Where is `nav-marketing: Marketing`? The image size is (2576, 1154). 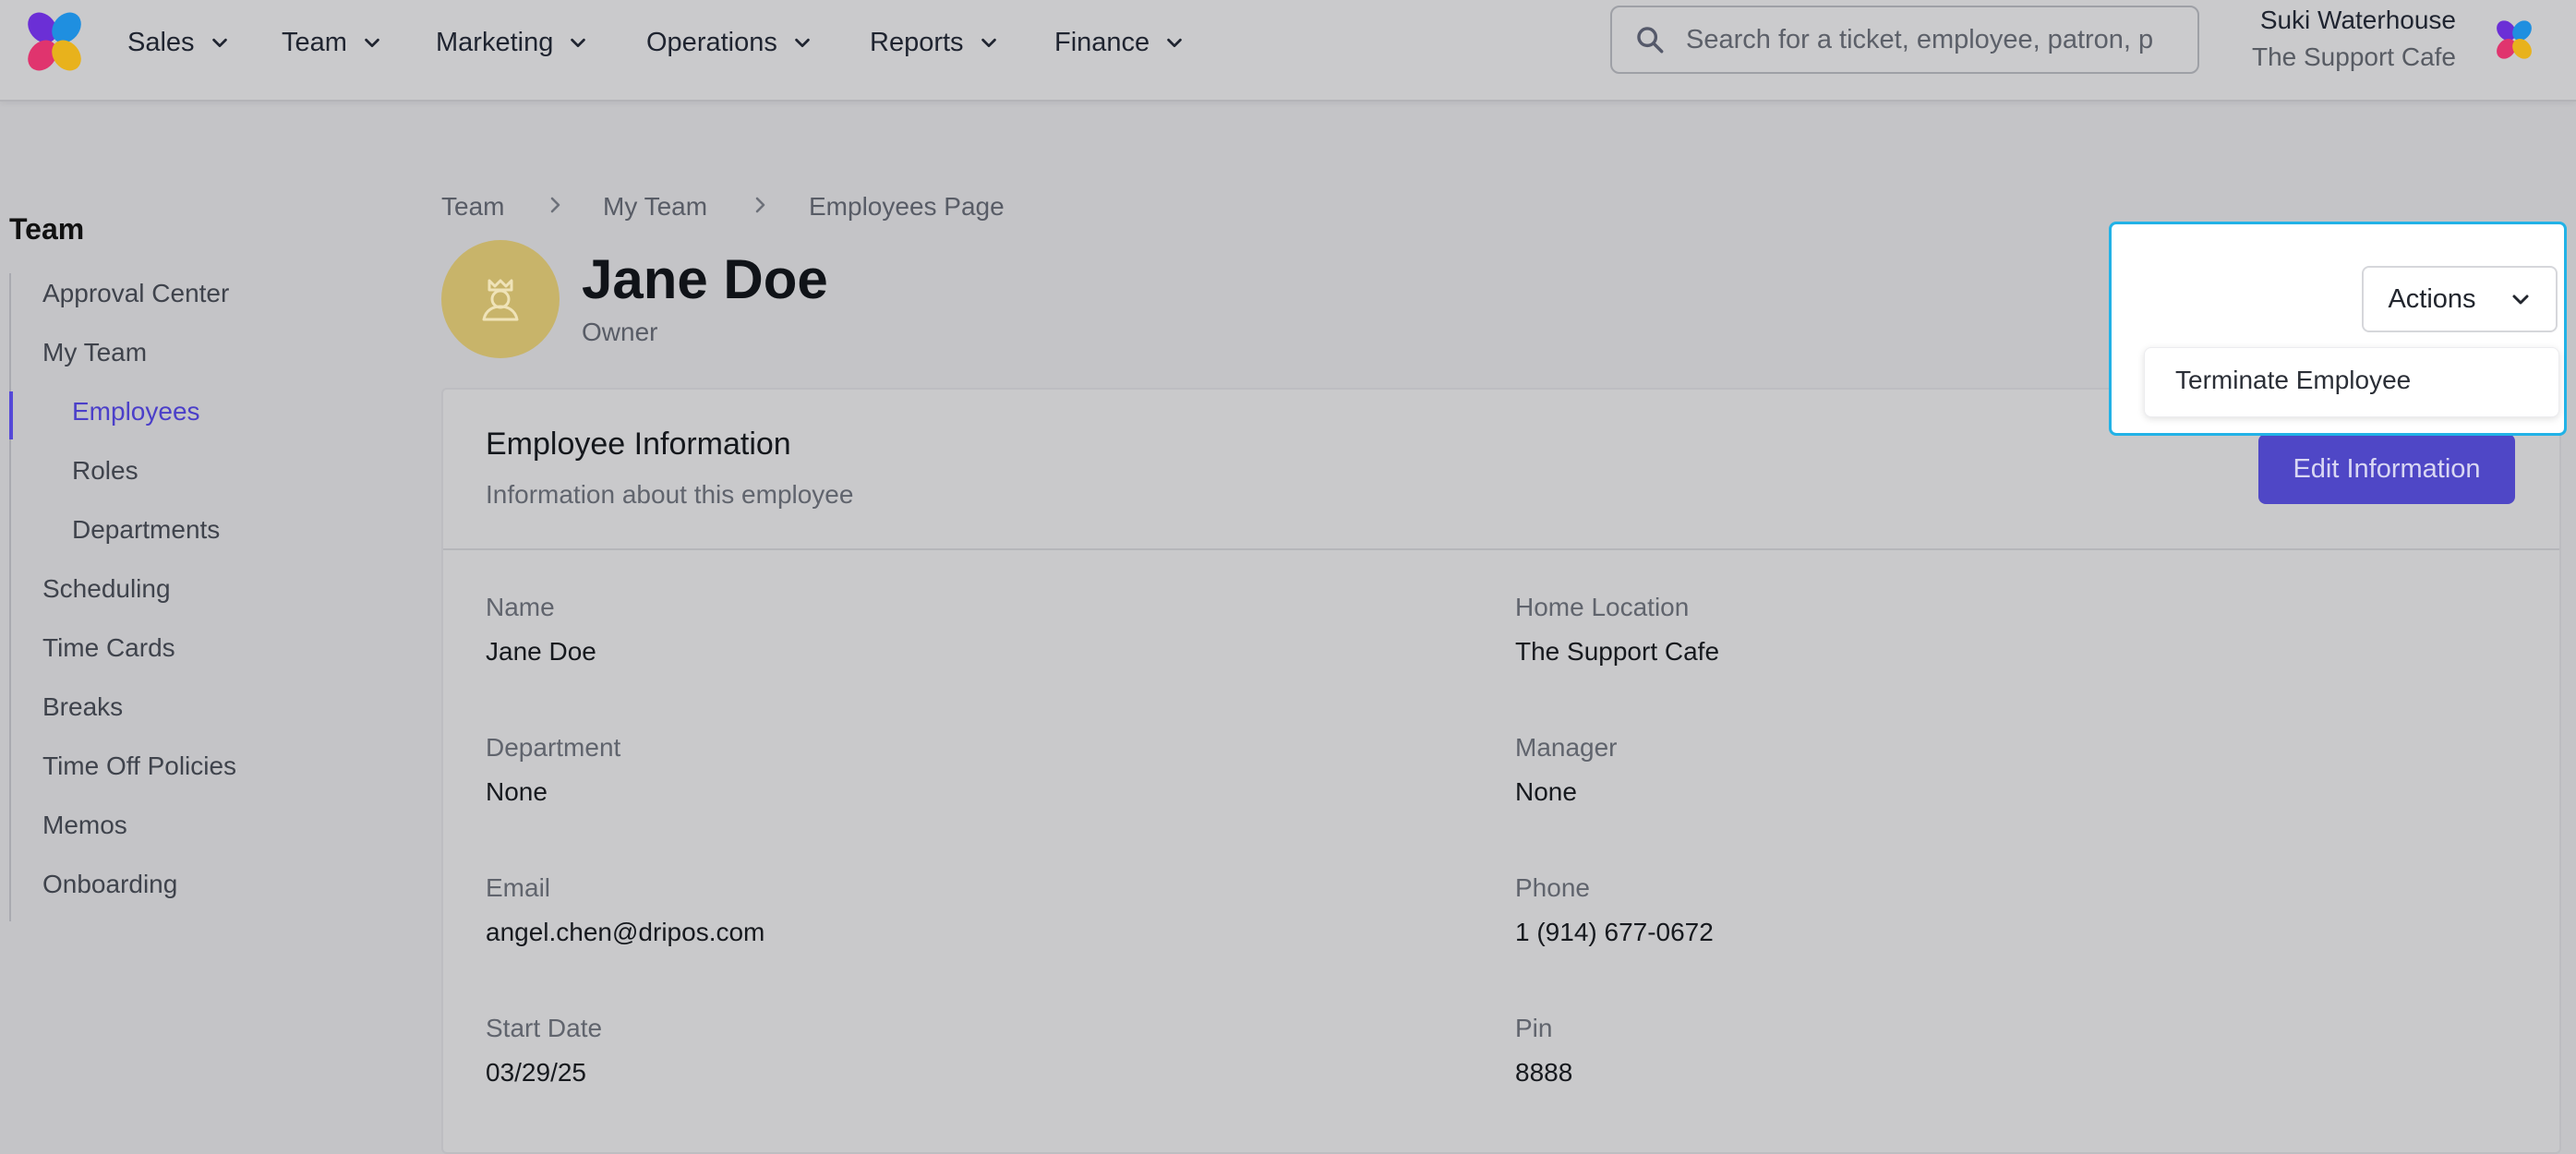 nav-marketing: Marketing is located at coordinates (512, 42).